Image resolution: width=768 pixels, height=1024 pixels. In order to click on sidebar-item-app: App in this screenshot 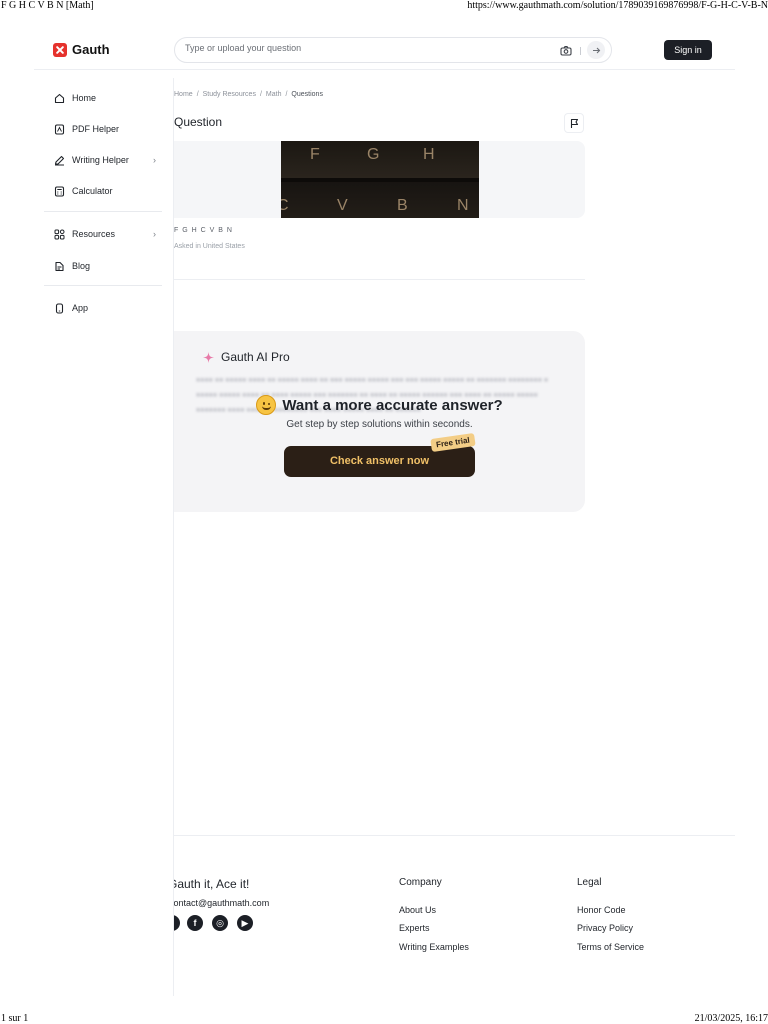, I will do `click(105, 308)`.